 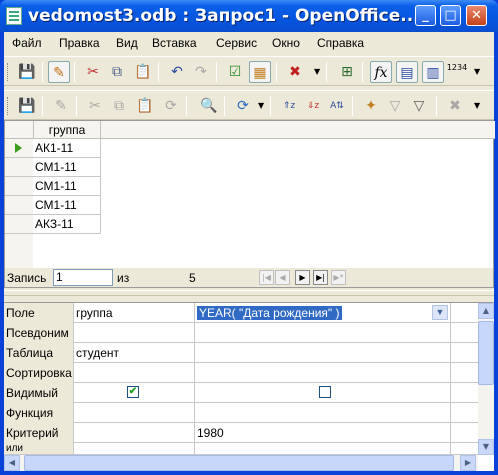 I want to click on field-combobox-value: YEAR( "Дата рождения" ), so click(x=269, y=313).